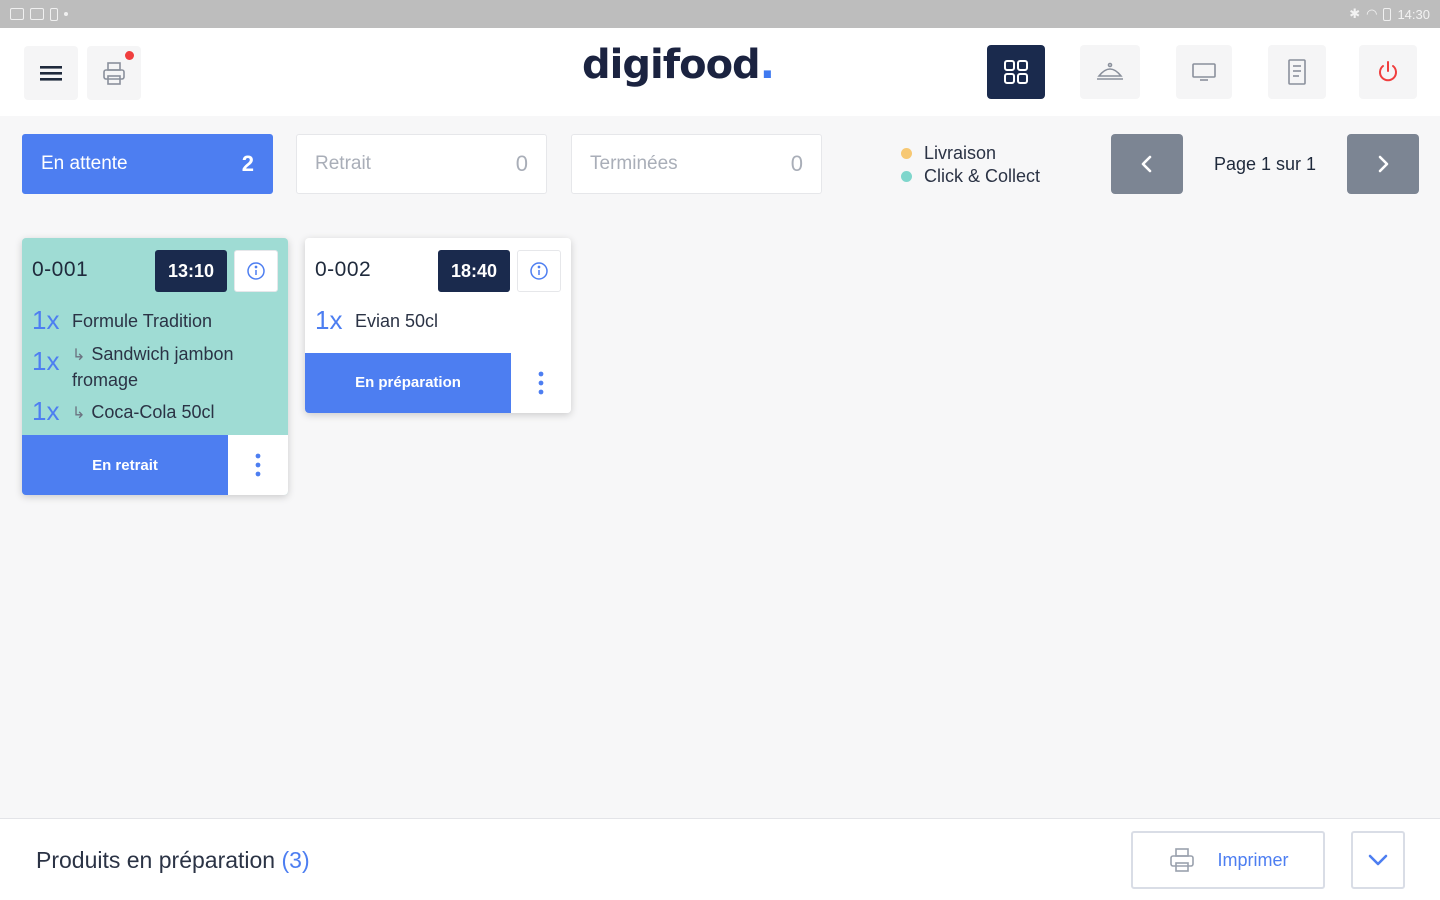  I want to click on tab-en-attente: En attente 2, so click(147, 164).